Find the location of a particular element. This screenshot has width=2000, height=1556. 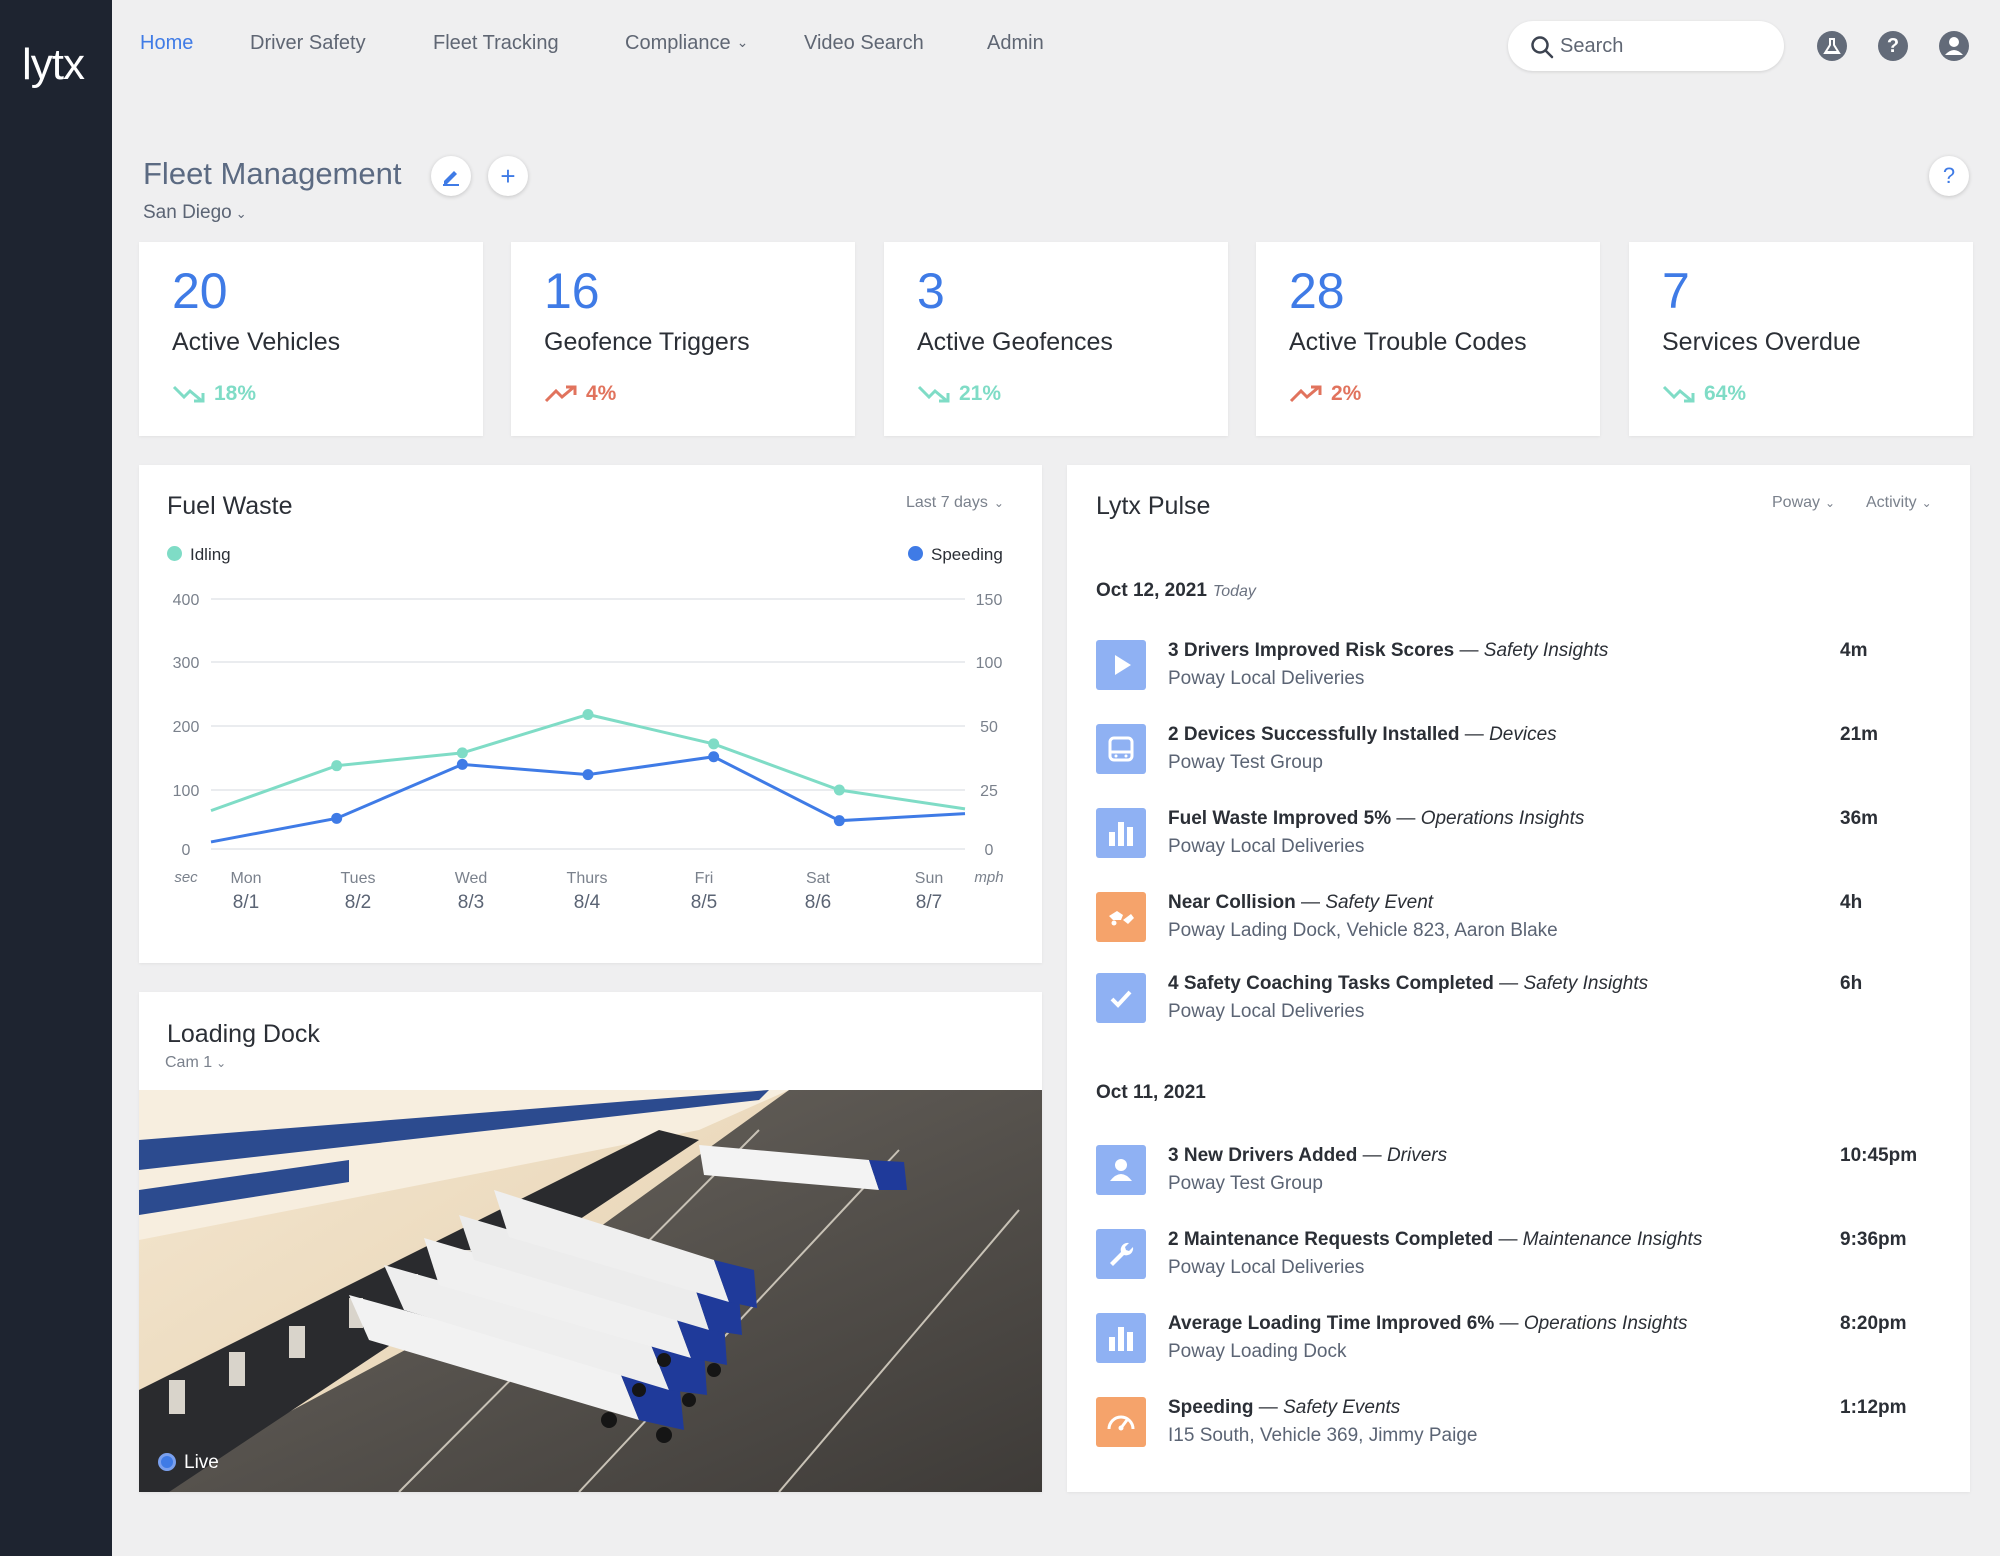

collision-icon is located at coordinates (1121, 917).